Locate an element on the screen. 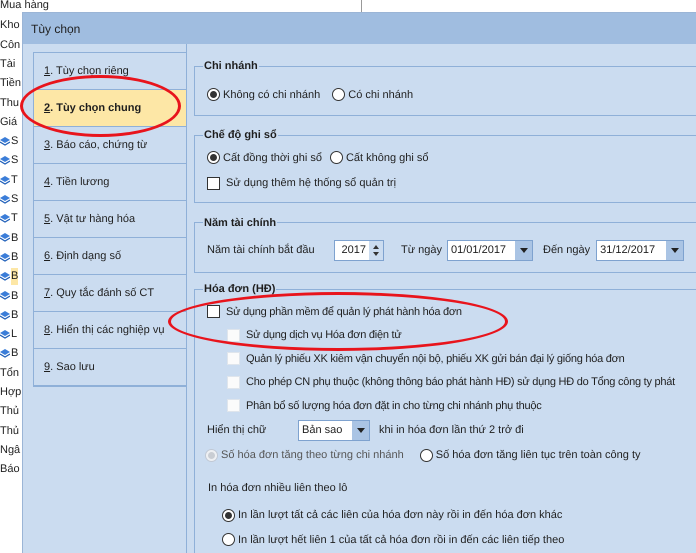 The height and width of the screenshot is (553, 696). display-text-dropdown: Bản sao is located at coordinates (334, 430).